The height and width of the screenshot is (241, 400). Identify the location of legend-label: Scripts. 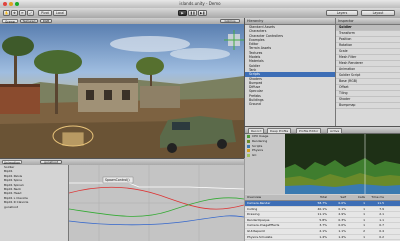
(257, 145).